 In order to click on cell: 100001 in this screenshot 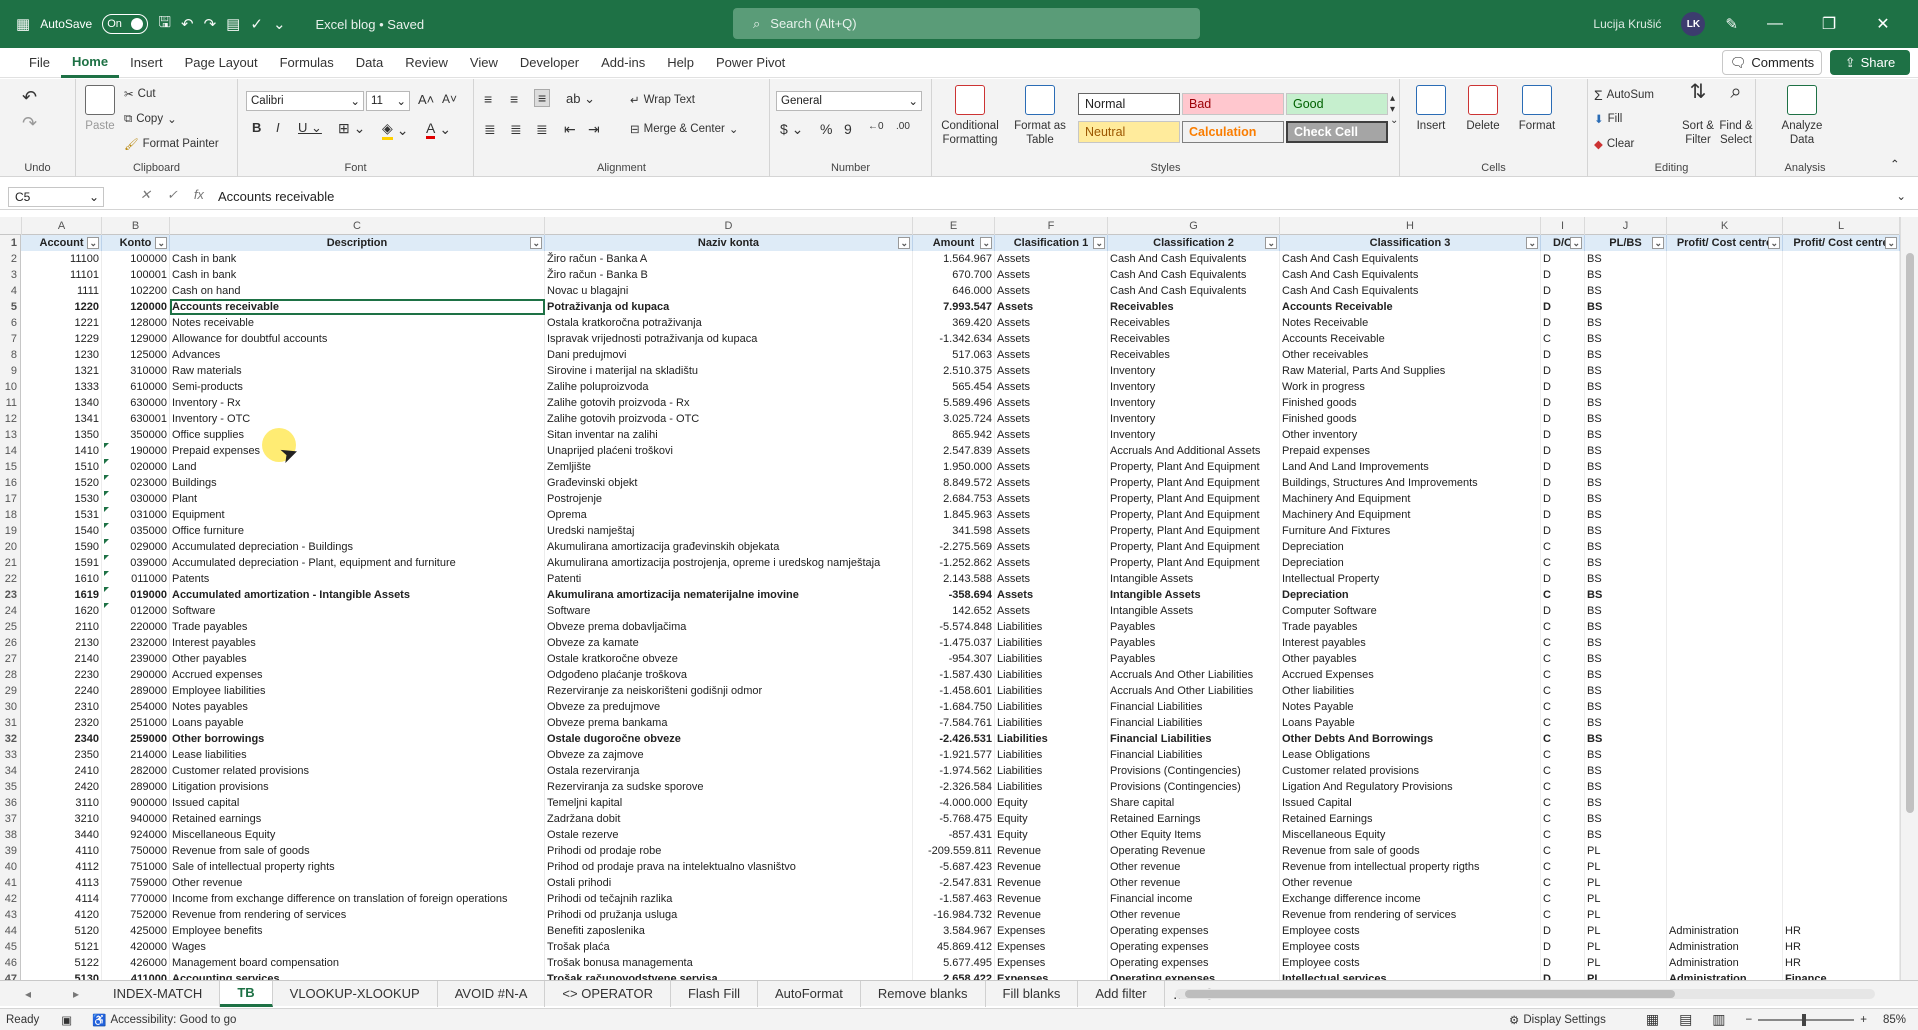, I will do `click(136, 275)`.